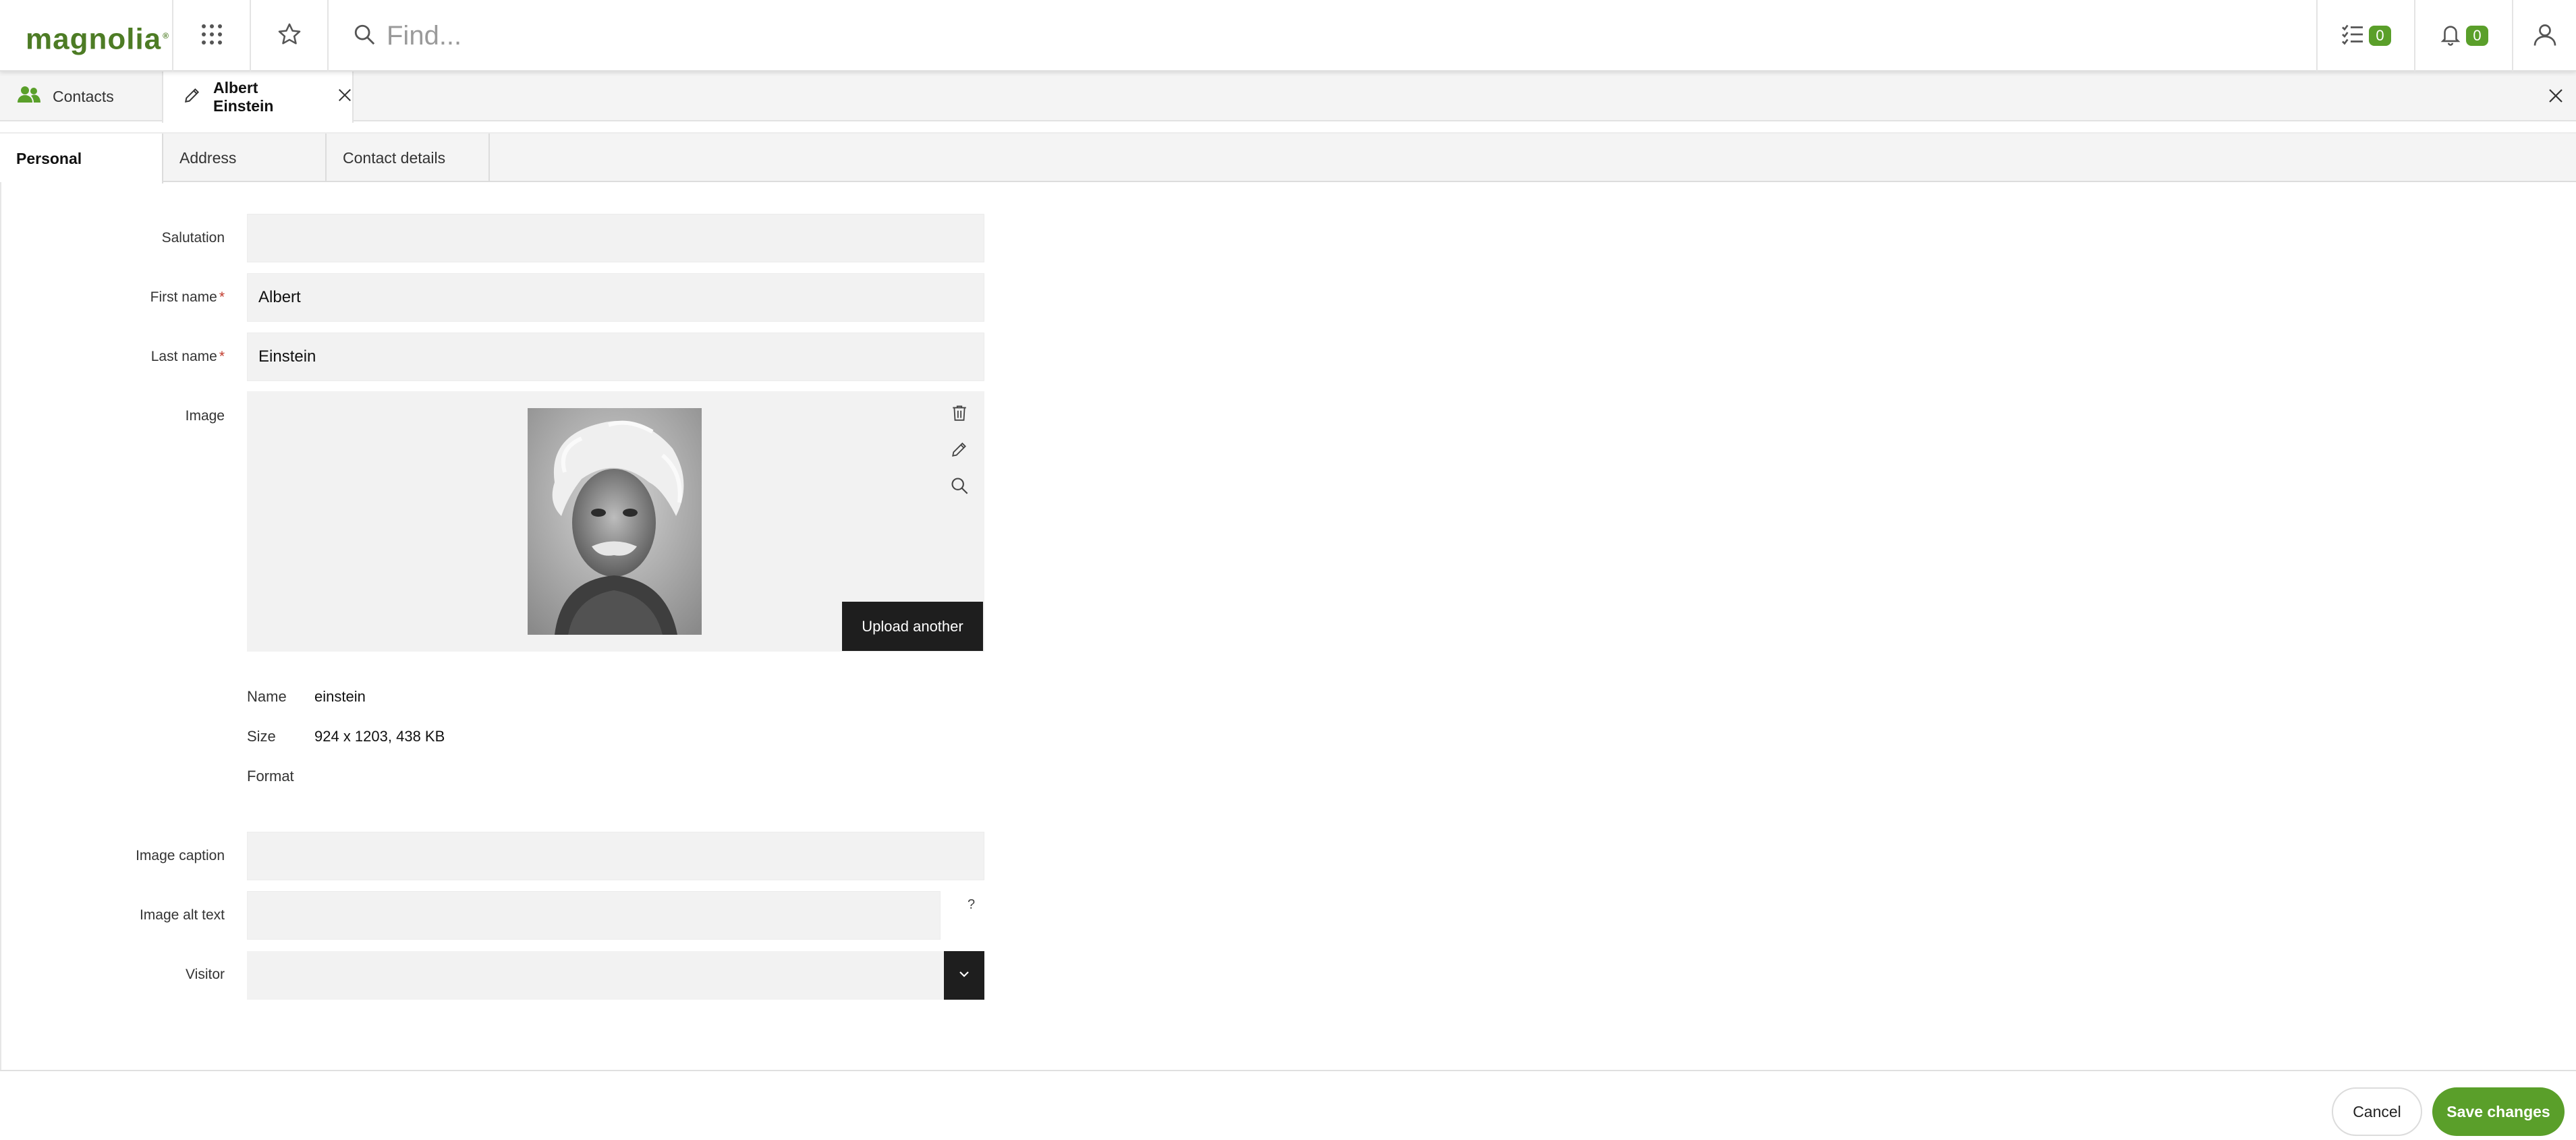 Image resolution: width=2576 pixels, height=1140 pixels. I want to click on user-menu-button, so click(2544, 36).